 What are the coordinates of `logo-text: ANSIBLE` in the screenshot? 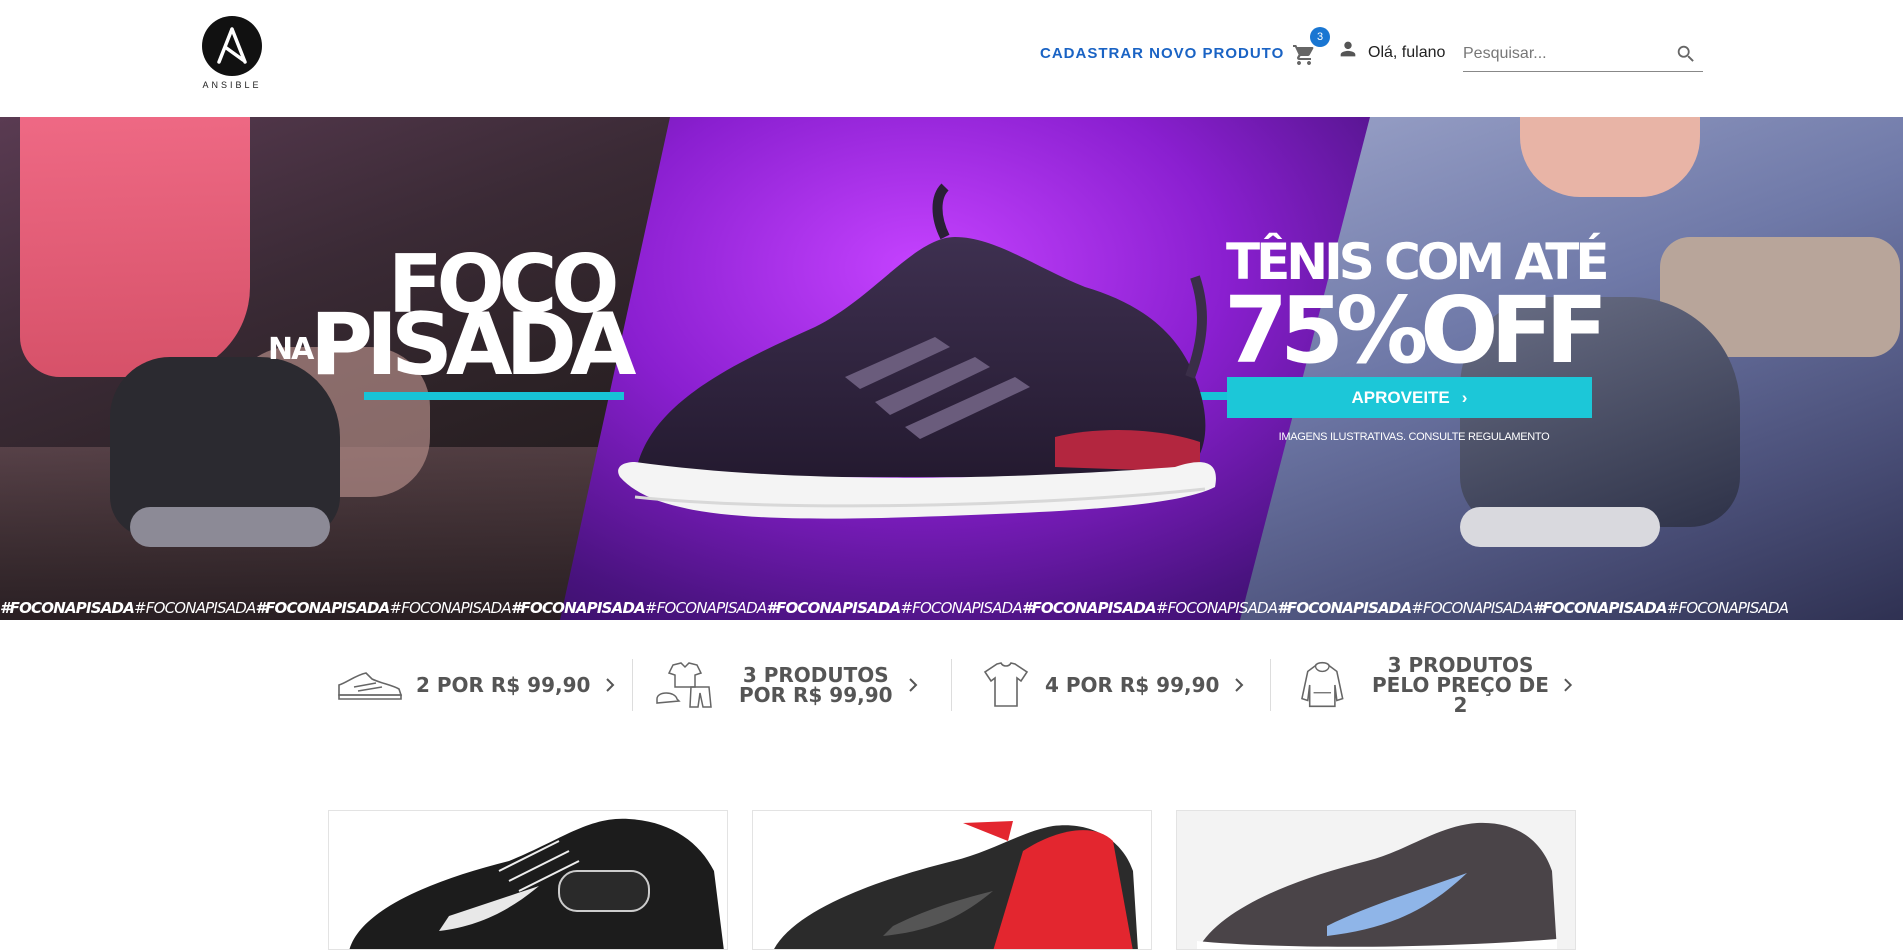 It's located at (232, 85).